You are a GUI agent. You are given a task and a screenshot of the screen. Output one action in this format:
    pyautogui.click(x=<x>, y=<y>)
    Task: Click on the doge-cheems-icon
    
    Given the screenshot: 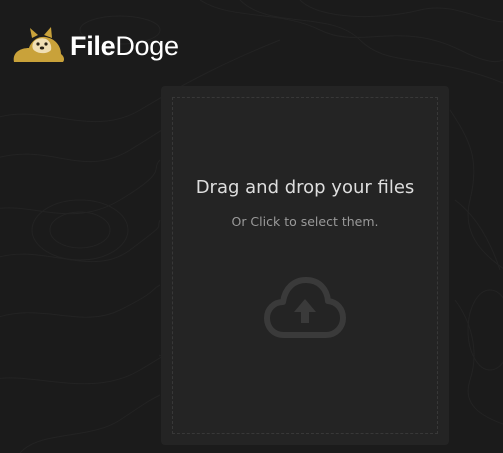 What is the action you would take?
    pyautogui.click(x=39, y=44)
    